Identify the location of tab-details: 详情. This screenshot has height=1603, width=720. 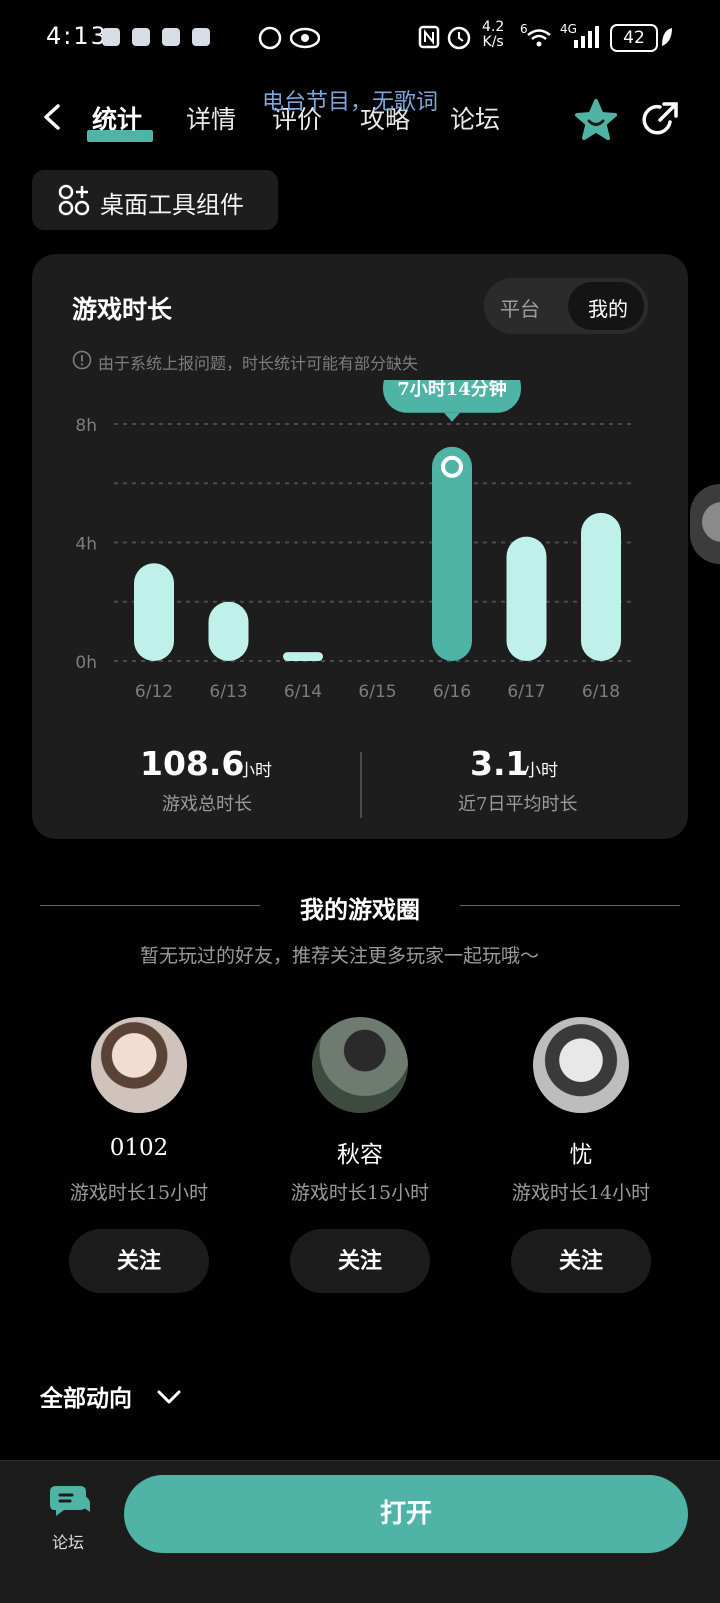
(211, 118).